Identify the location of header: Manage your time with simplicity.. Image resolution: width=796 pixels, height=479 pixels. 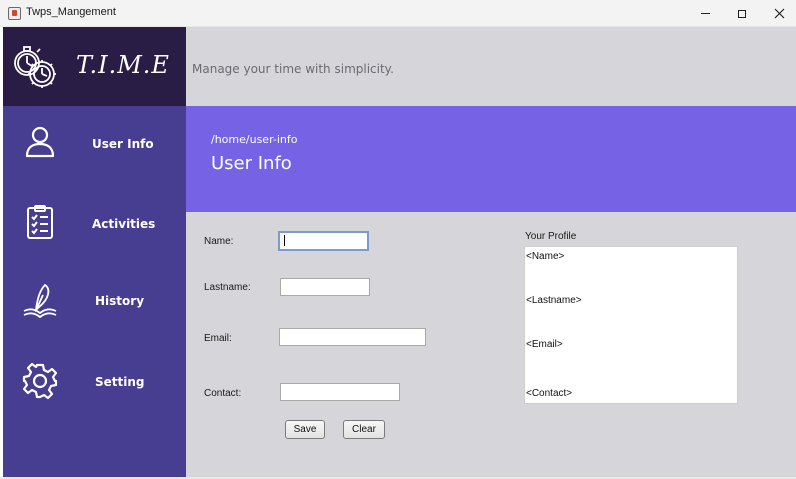
(491, 66).